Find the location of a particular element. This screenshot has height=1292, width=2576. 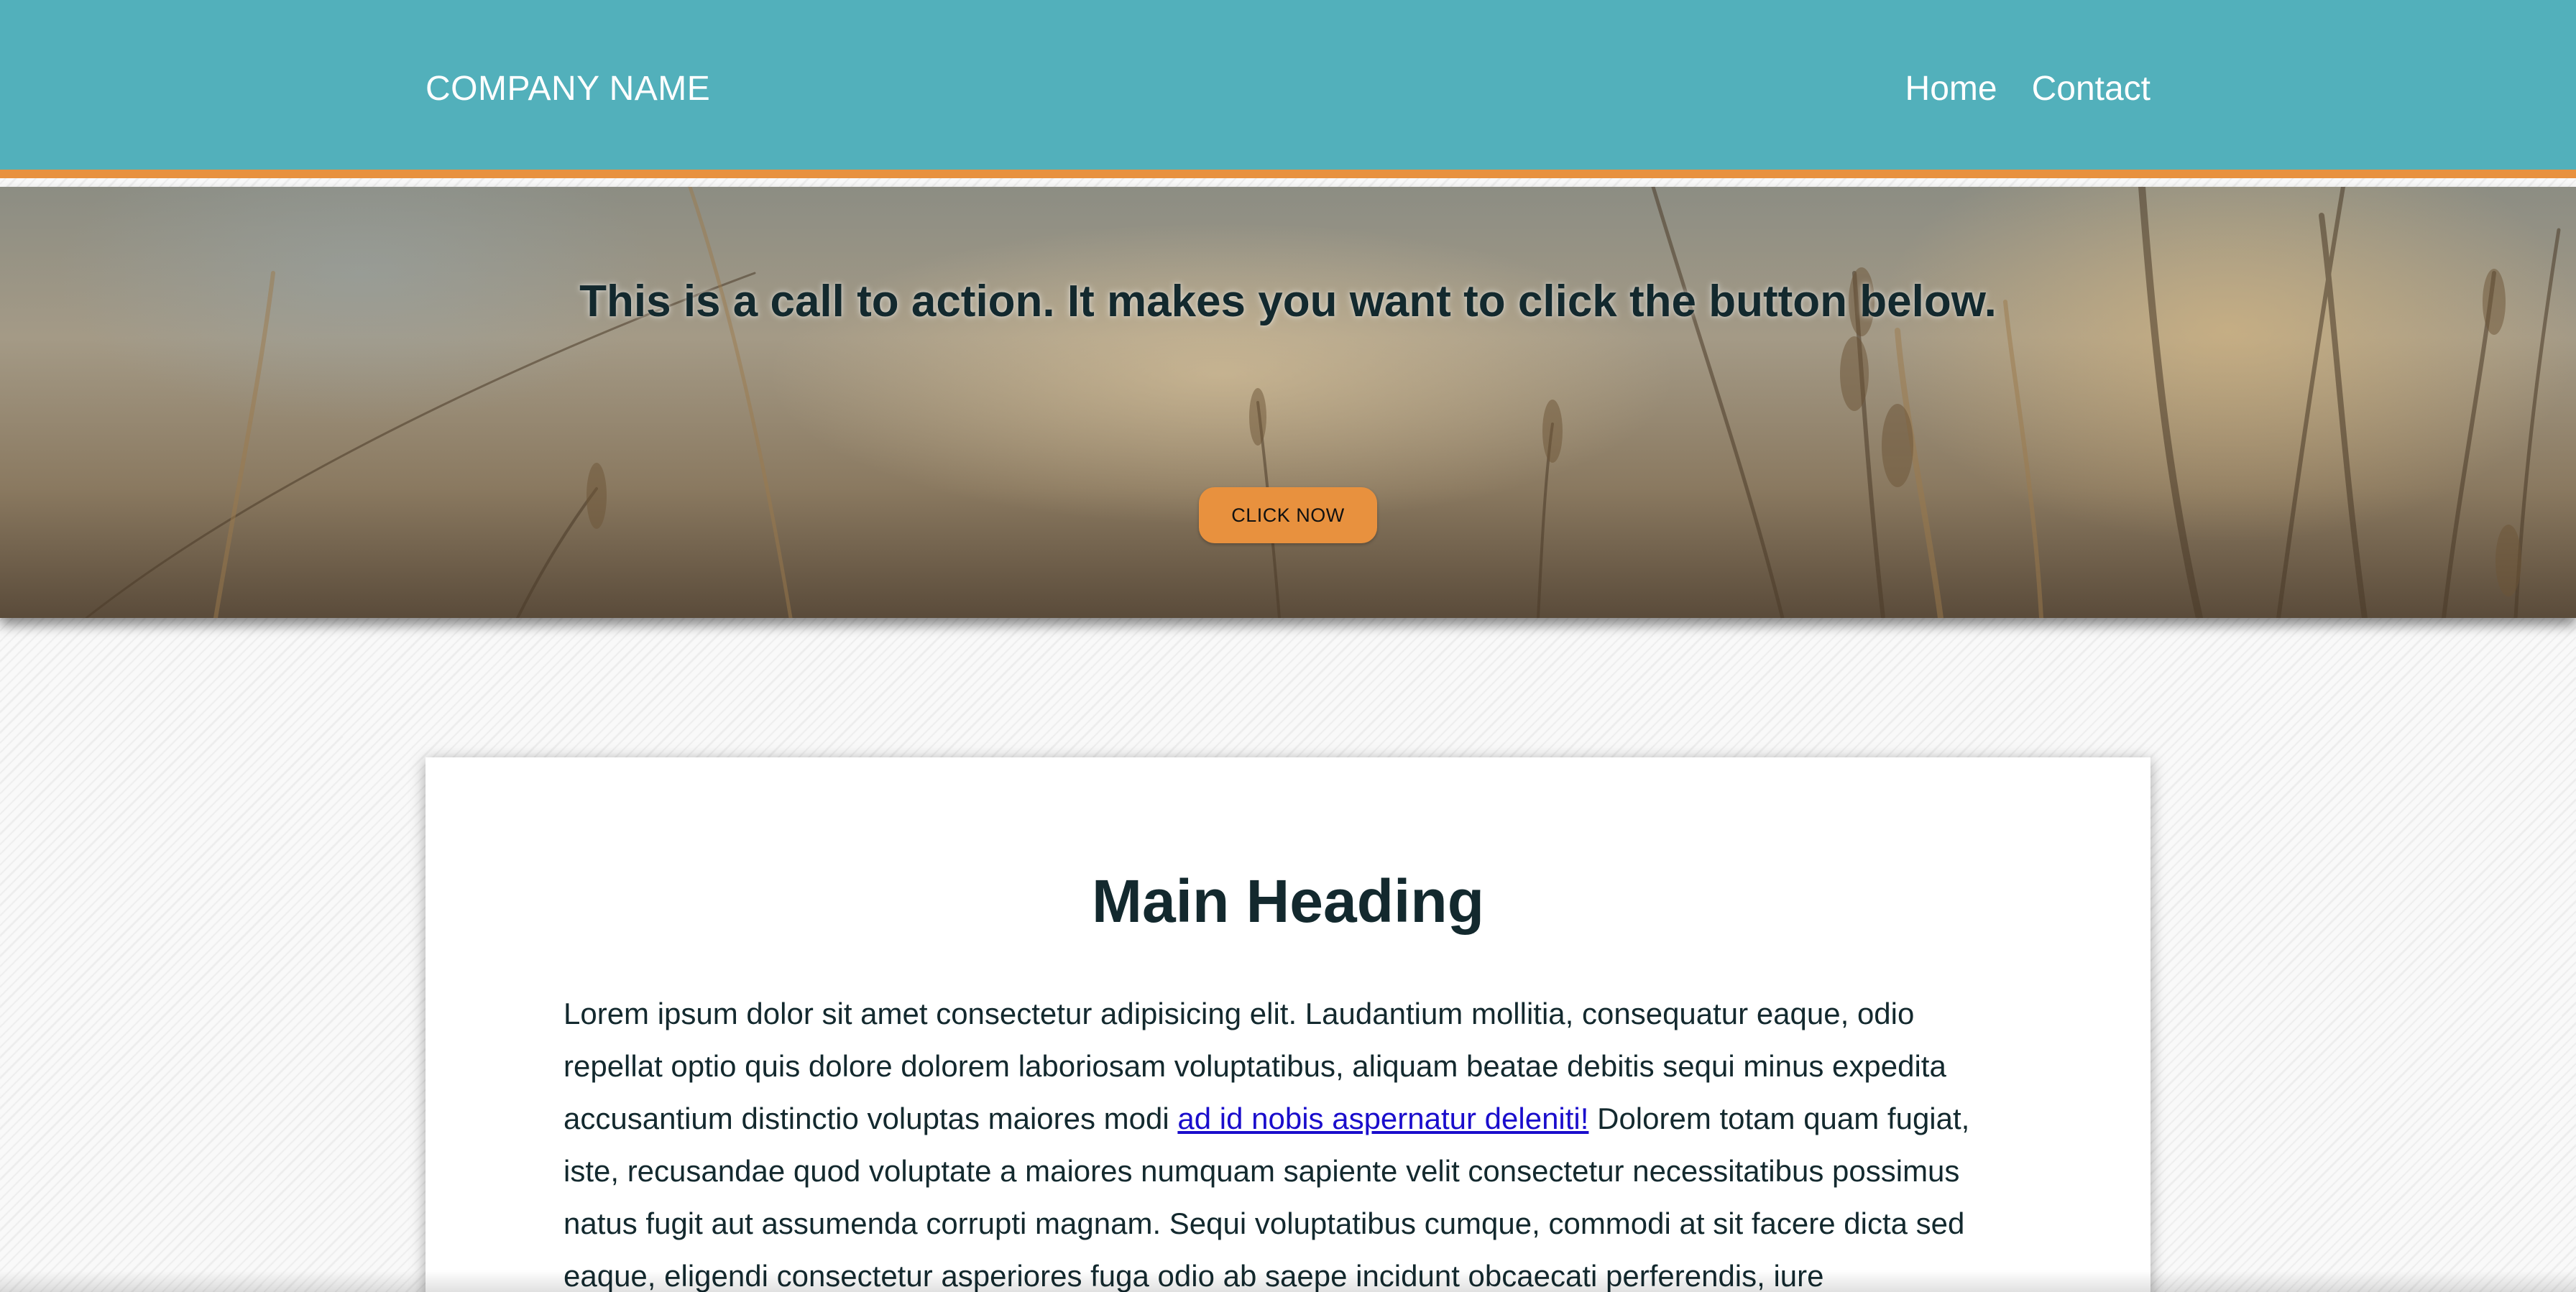

main-heading: Main Heading is located at coordinates (1288, 901).